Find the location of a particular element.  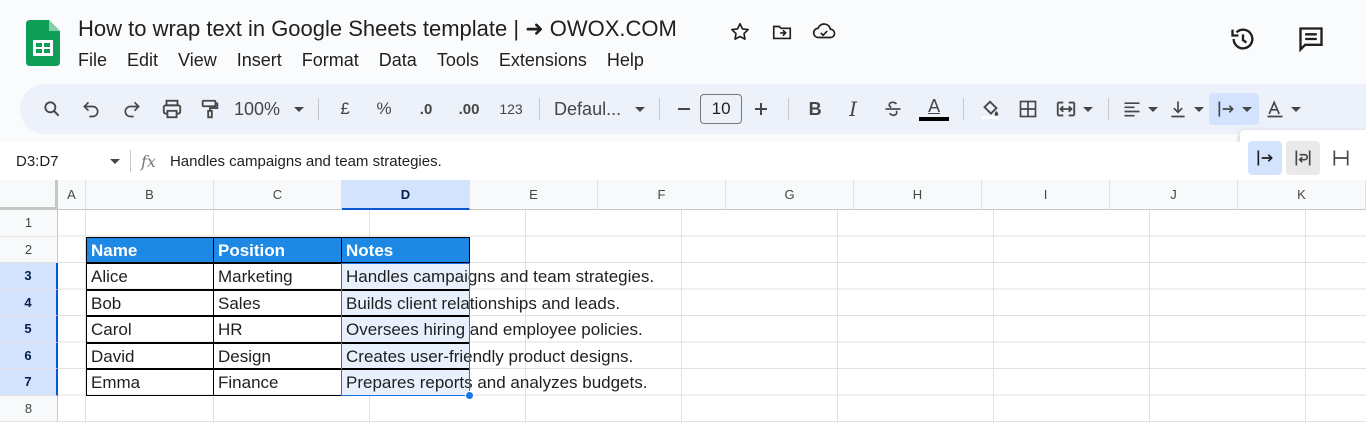

merge-cells-button is located at coordinates (1074, 109).